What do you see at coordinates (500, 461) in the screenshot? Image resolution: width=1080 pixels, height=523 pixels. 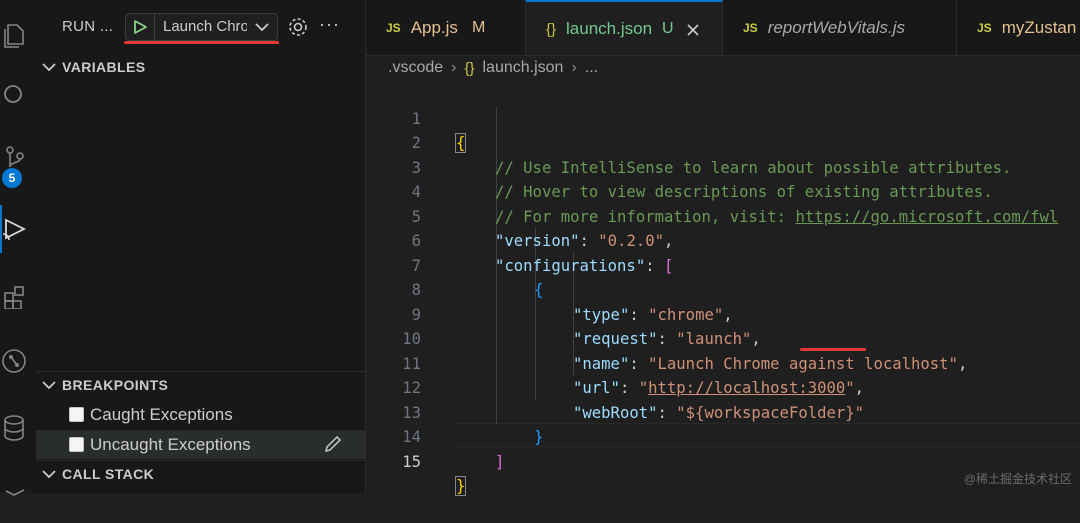 I see `code-token: ]` at bounding box center [500, 461].